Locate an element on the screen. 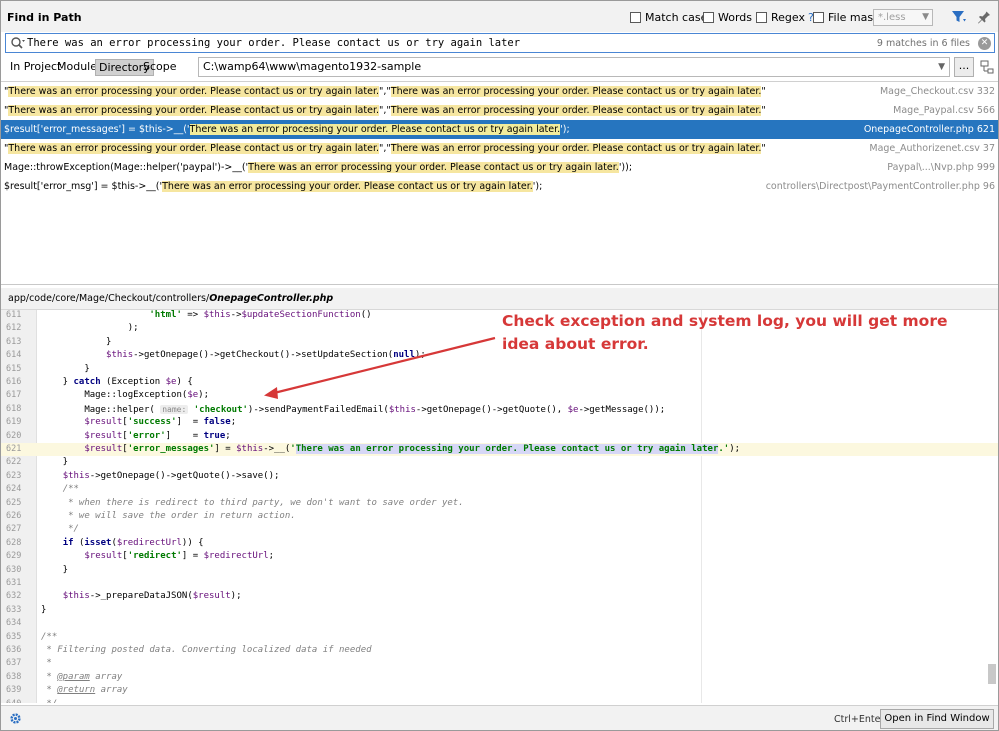 The width and height of the screenshot is (999, 731). regex-option: Regex ? is located at coordinates (785, 17).